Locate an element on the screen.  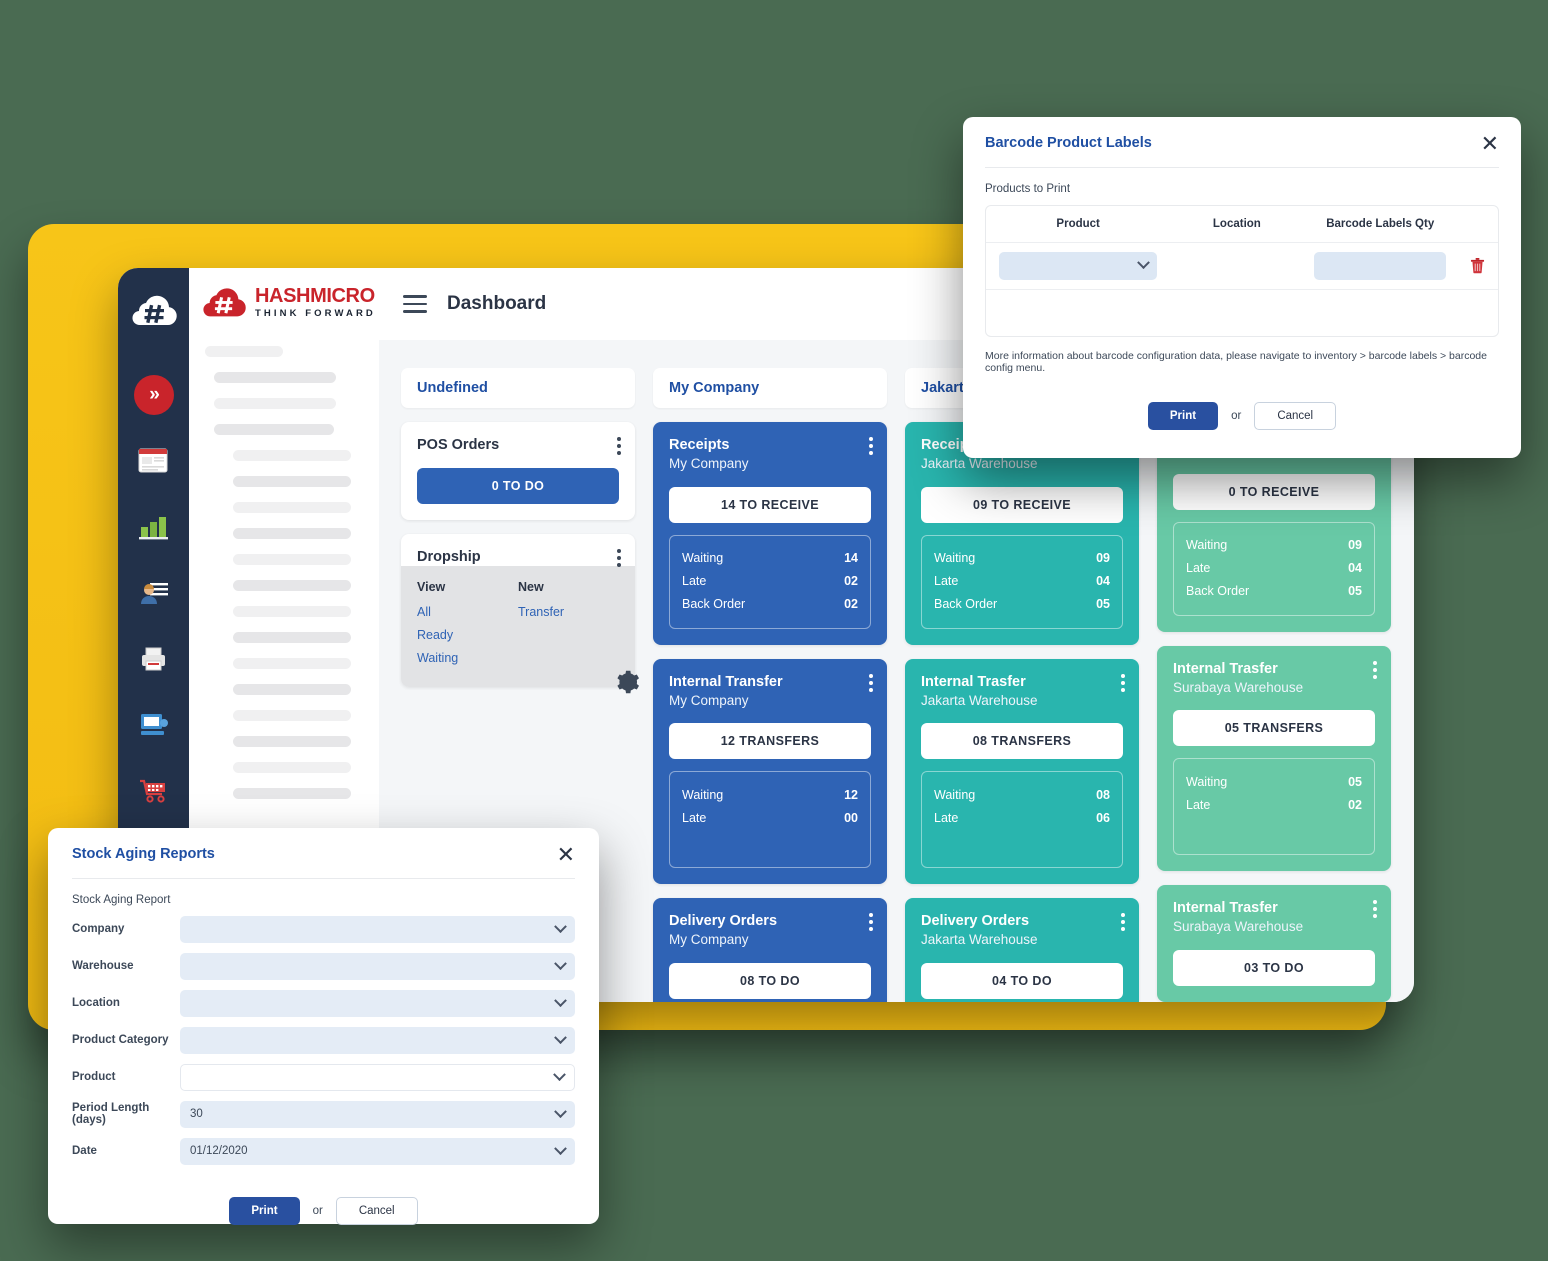
card-action-pill: 12 TRANSFERS is located at coordinates (770, 741).